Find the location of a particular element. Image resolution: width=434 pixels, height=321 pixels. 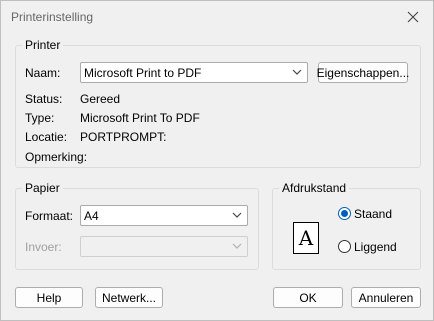

close-button is located at coordinates (413, 17).